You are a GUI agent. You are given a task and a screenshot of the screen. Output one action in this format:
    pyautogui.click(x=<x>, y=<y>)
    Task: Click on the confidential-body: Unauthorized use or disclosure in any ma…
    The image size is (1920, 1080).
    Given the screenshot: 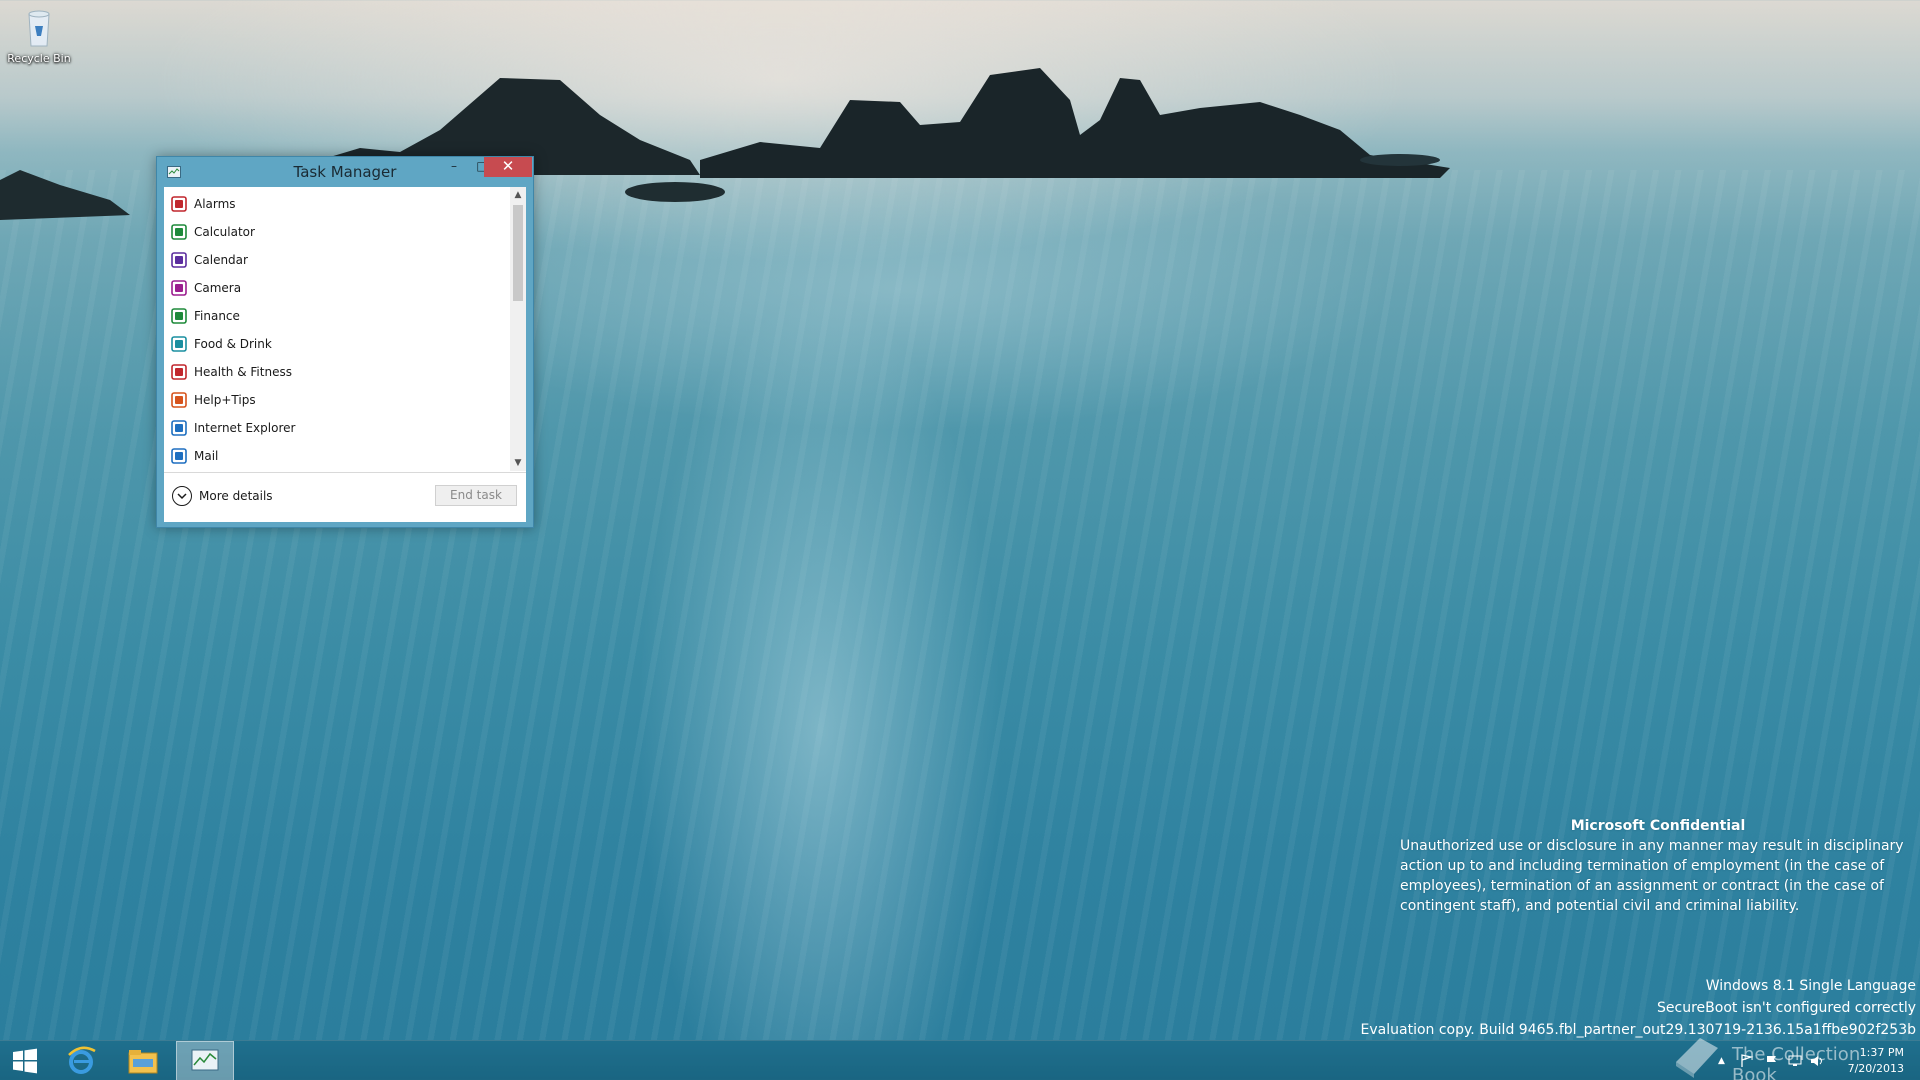 What is the action you would take?
    pyautogui.click(x=1652, y=876)
    